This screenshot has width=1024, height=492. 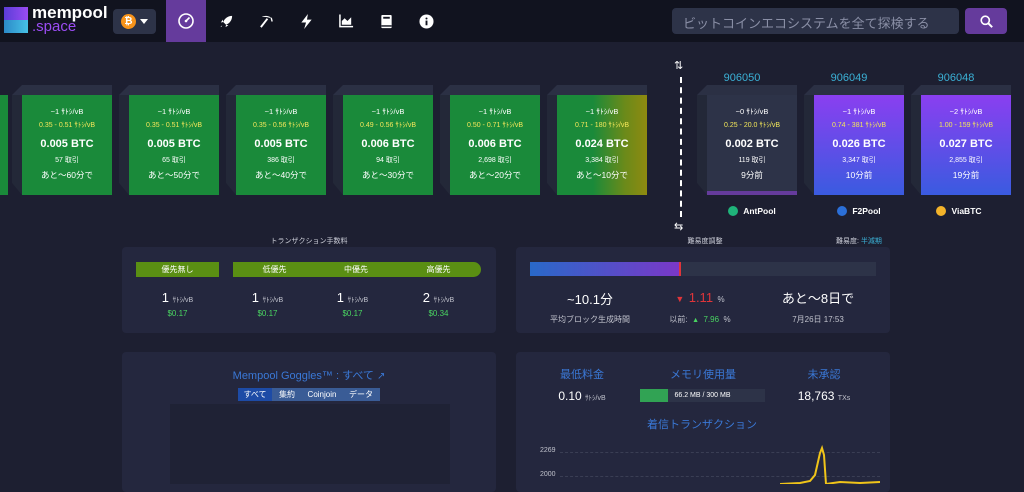 What do you see at coordinates (144, 21) in the screenshot?
I see `chevron-down-icon` at bounding box center [144, 21].